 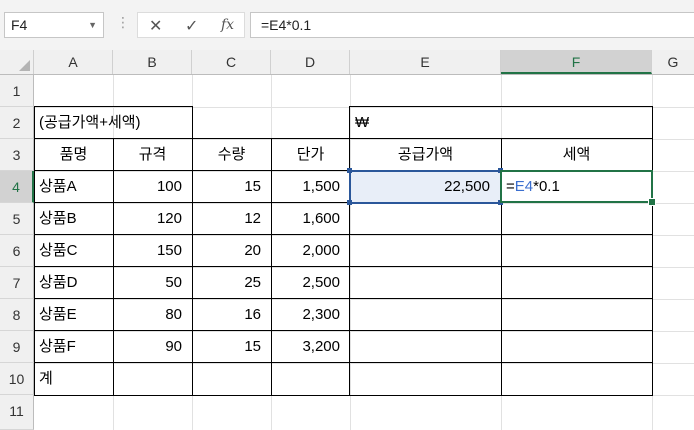 What do you see at coordinates (17, 379) in the screenshot?
I see `row-header-10: 10` at bounding box center [17, 379].